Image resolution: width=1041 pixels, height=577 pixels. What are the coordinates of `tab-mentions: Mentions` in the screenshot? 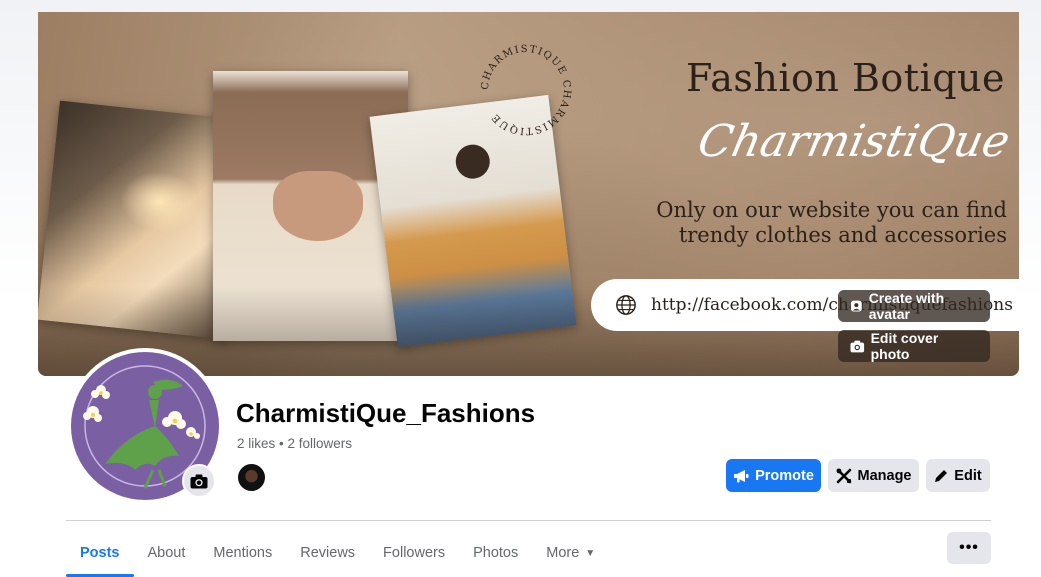 It's located at (242, 553).